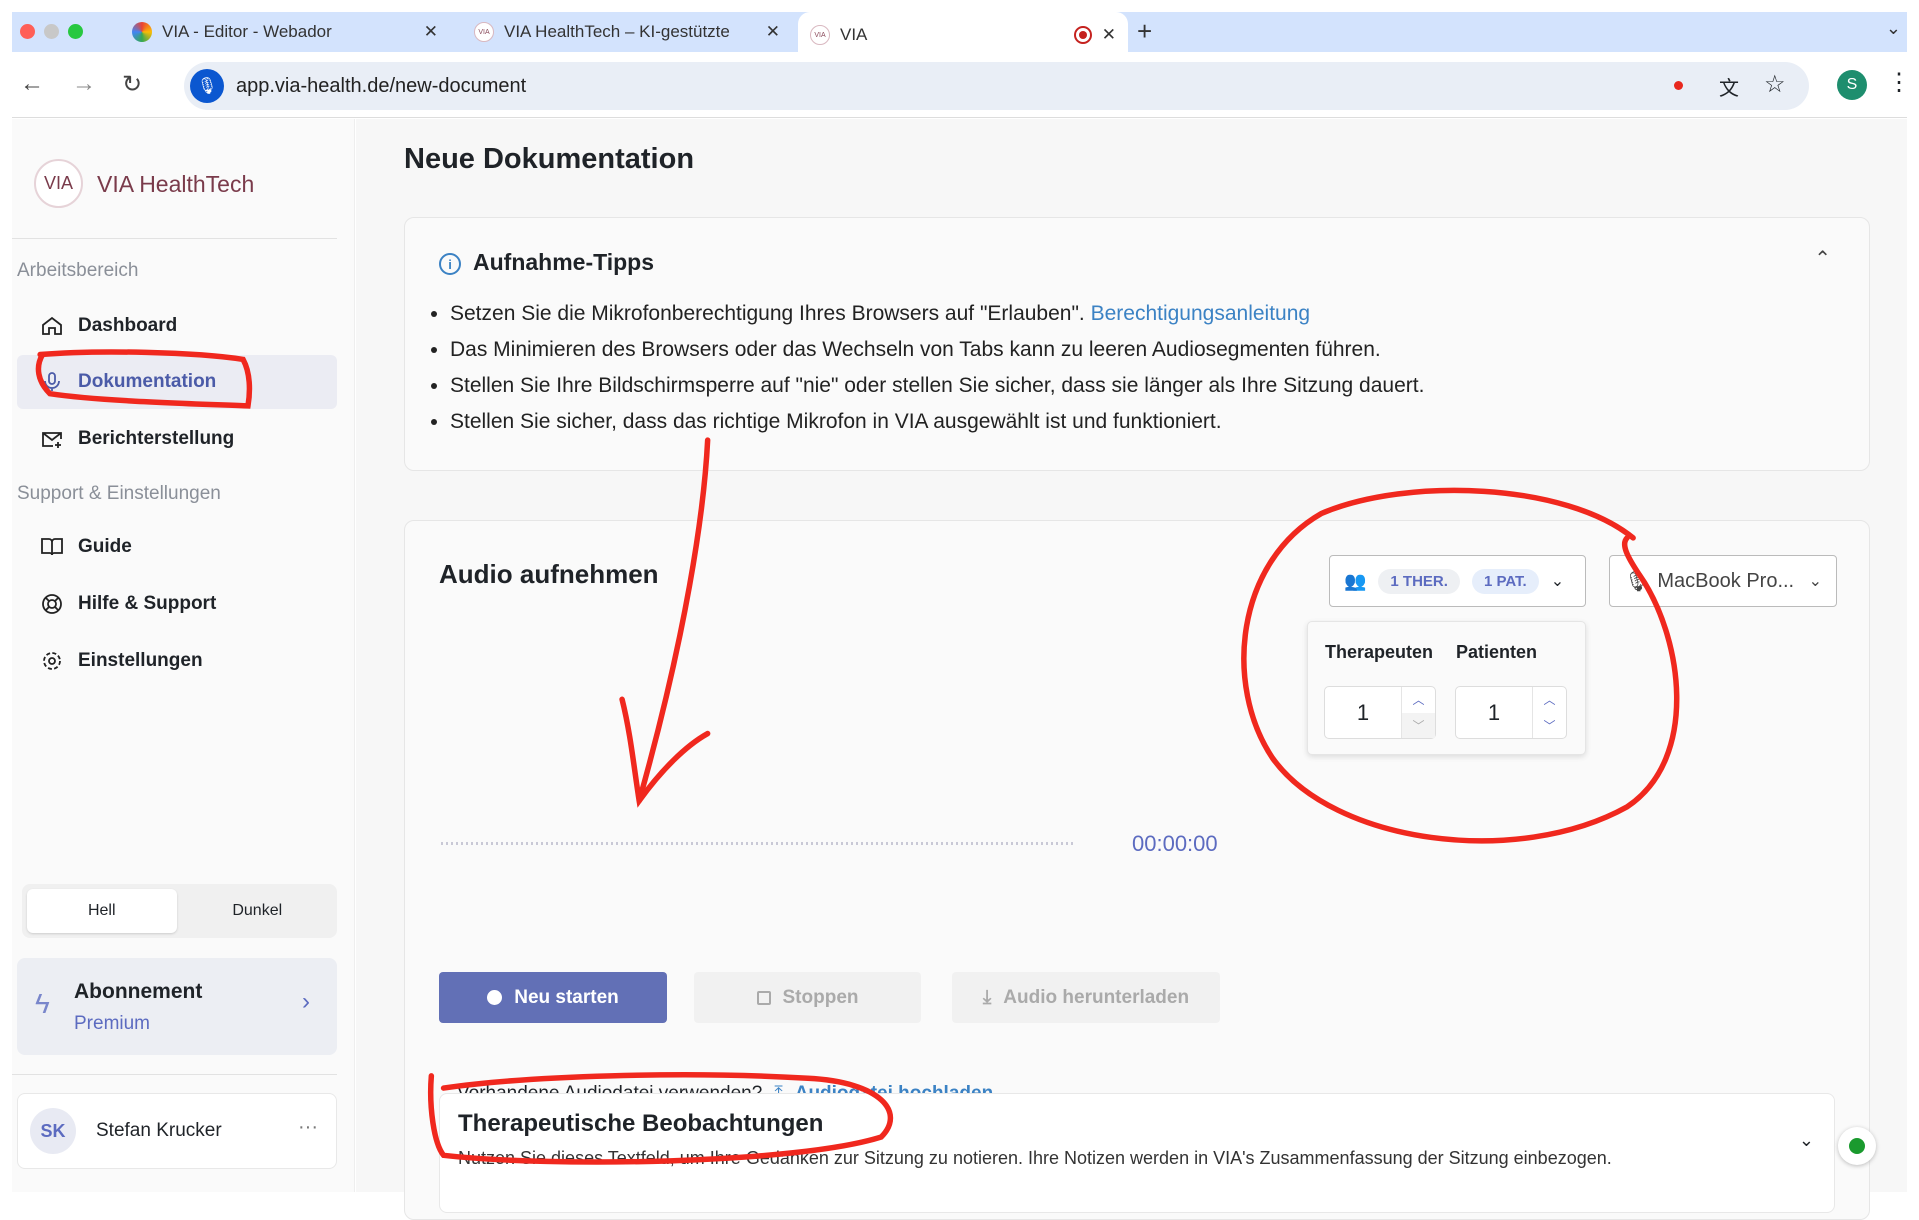  What do you see at coordinates (285, 32) in the screenshot?
I see `tab-webador: VIA - Editor - Webador ✕` at bounding box center [285, 32].